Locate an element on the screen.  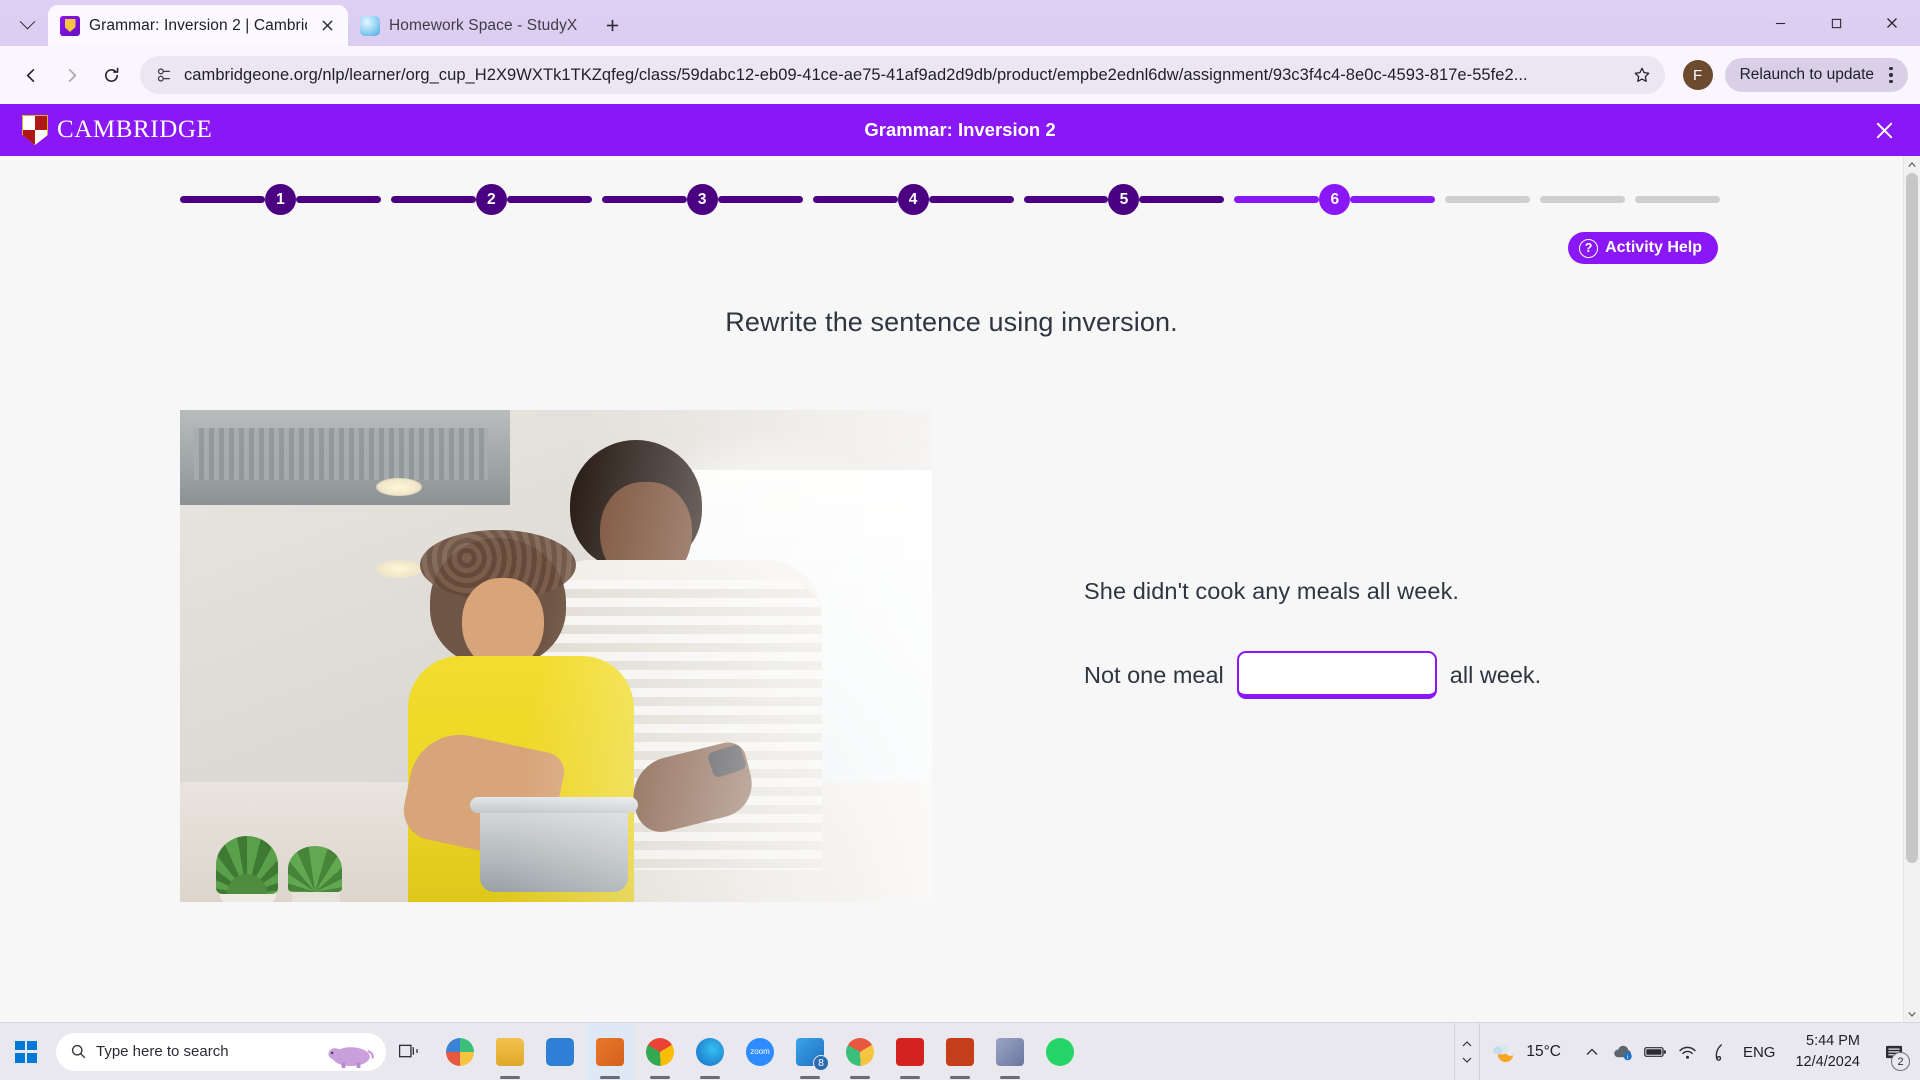
vertical-scrollbar is located at coordinates (1911, 589).